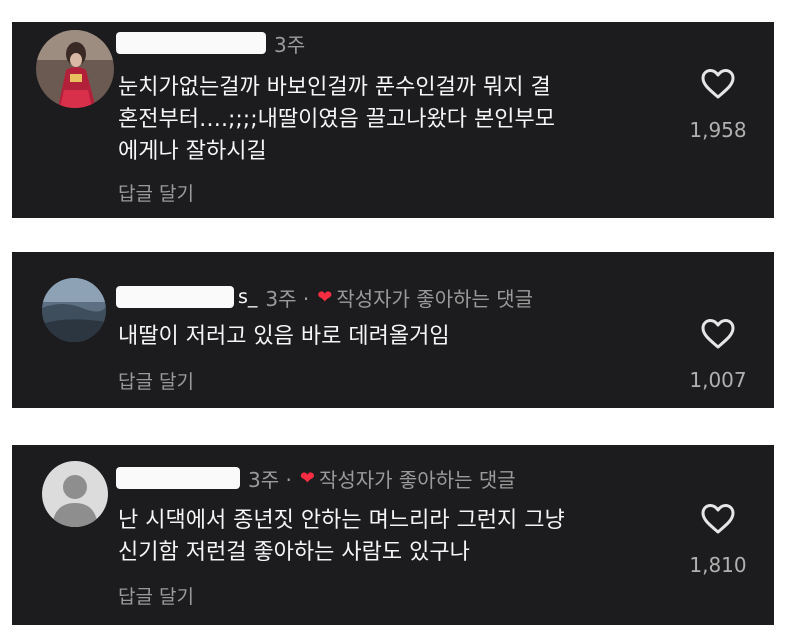 The image size is (800, 639). I want to click on comment-text: 내딸이 저러고 있음 바로 데려올거임, so click(284, 336).